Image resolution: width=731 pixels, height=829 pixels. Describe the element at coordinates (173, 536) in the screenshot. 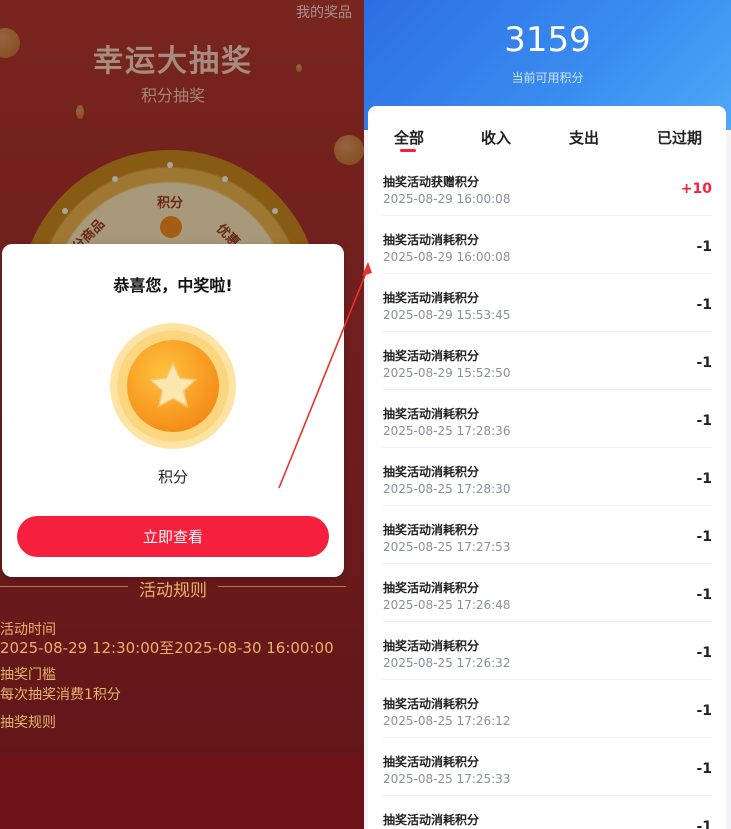

I see `view-now-button: 立即查看` at that location.